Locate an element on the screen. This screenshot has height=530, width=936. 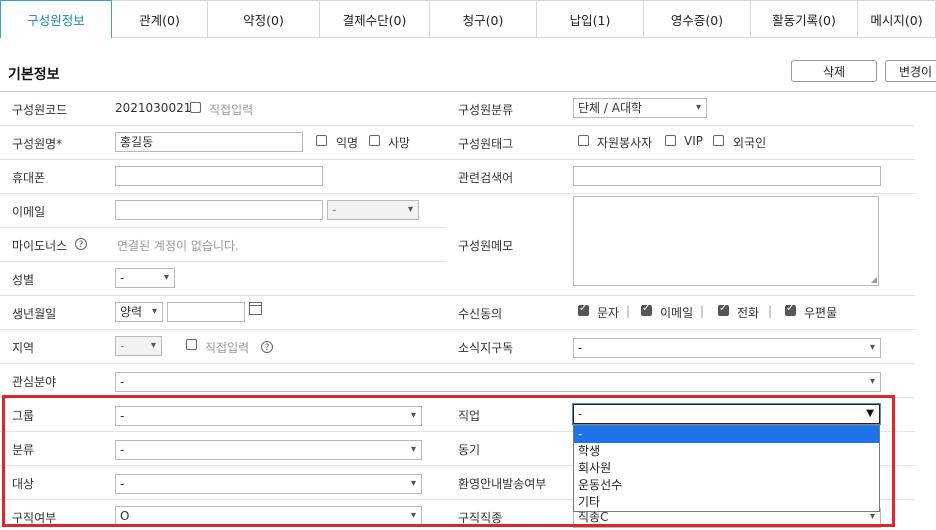
group-label: 그룹 is located at coordinates (23, 416).